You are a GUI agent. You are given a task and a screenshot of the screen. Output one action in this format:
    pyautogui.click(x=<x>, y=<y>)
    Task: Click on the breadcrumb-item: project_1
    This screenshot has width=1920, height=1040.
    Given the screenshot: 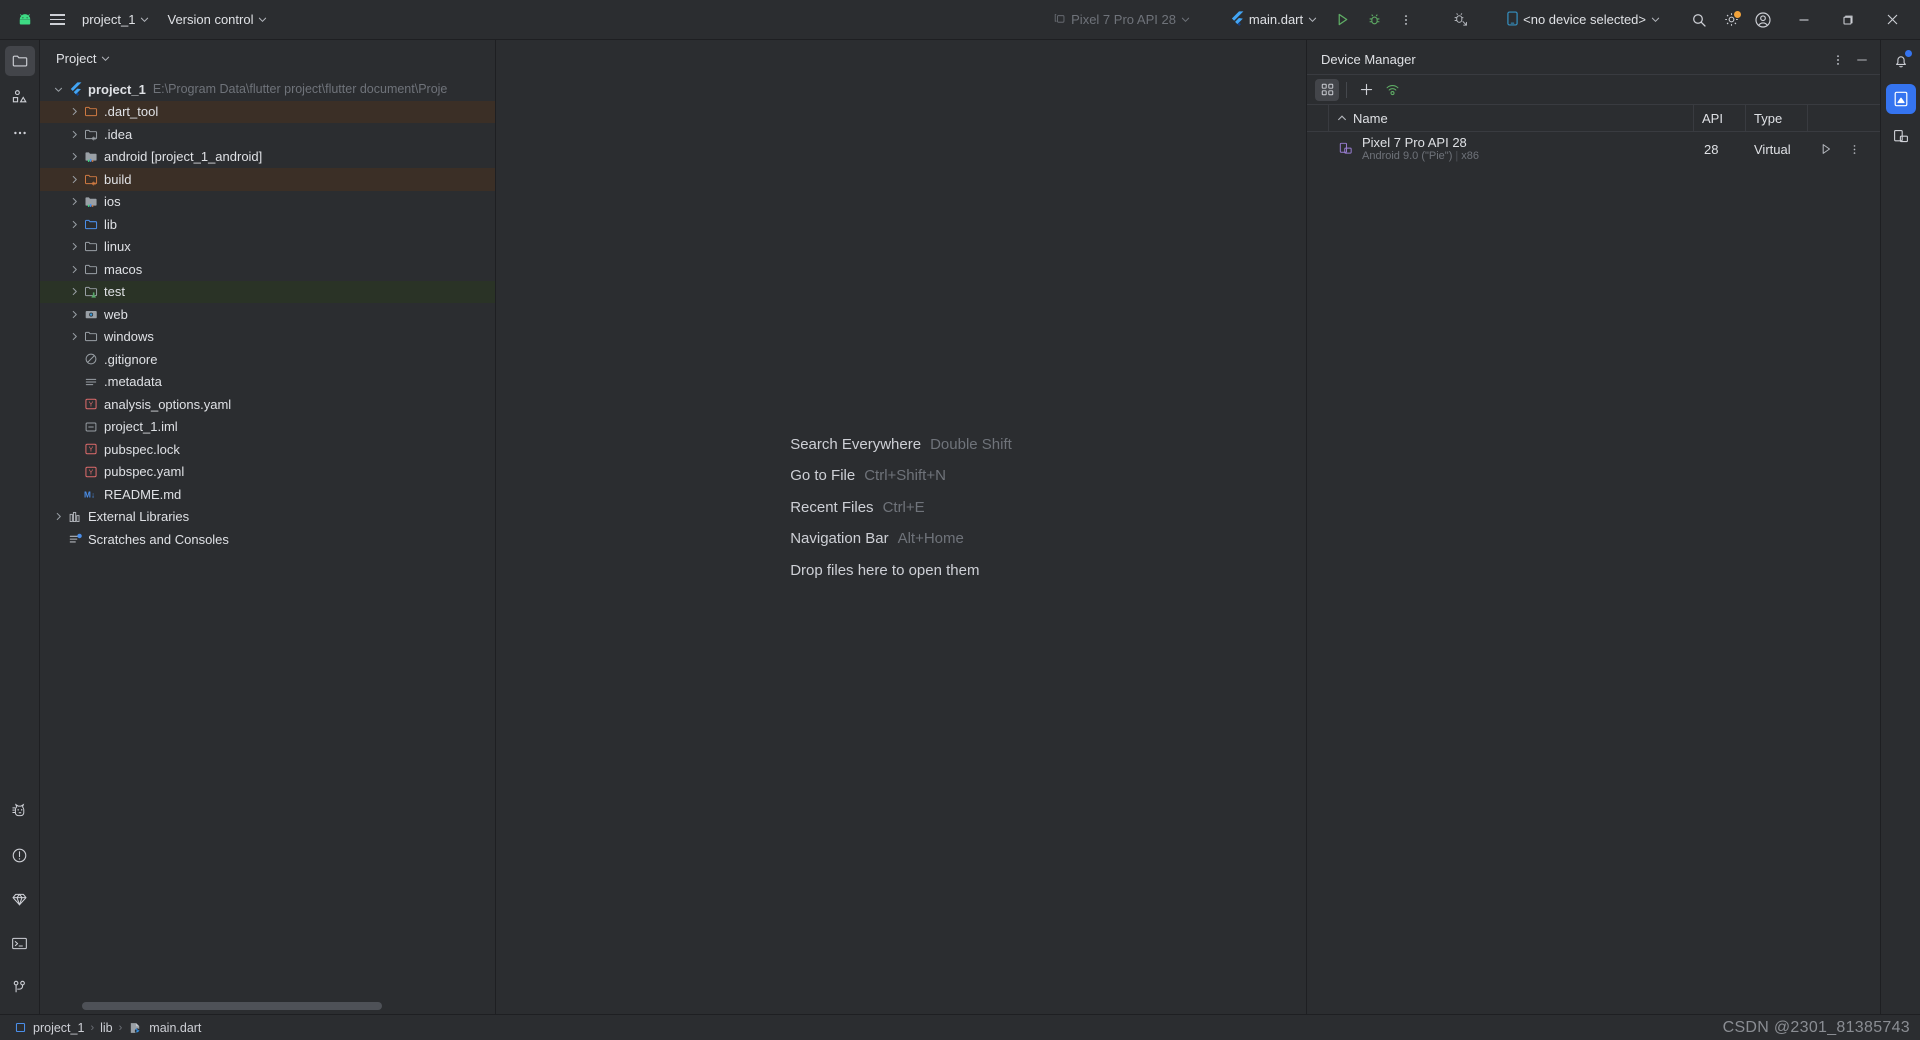 What is the action you would take?
    pyautogui.click(x=49, y=1028)
    